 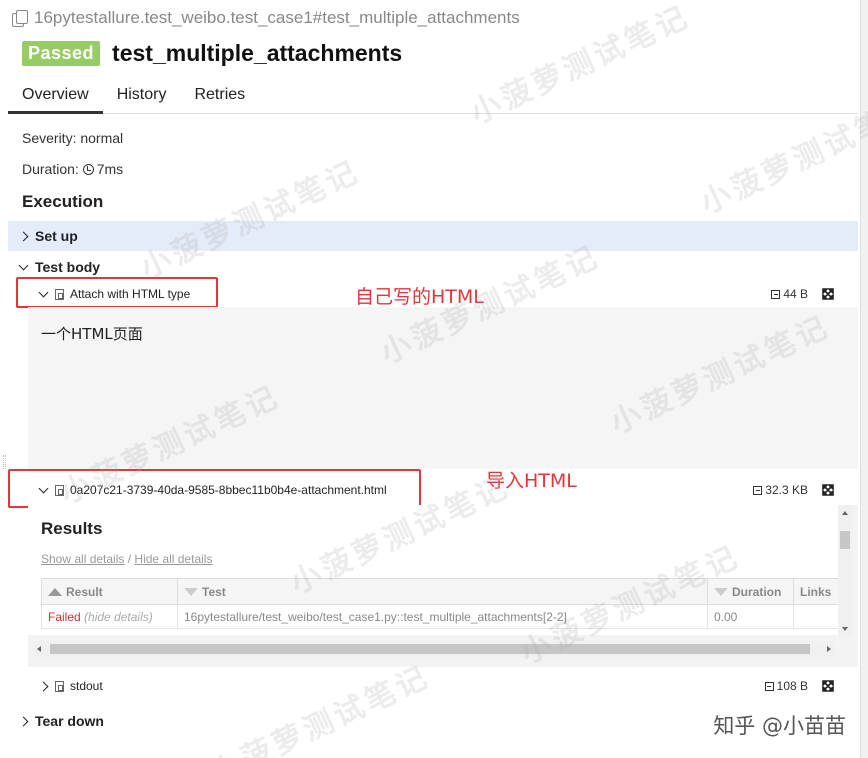 I want to click on links-cell, so click(x=815, y=616).